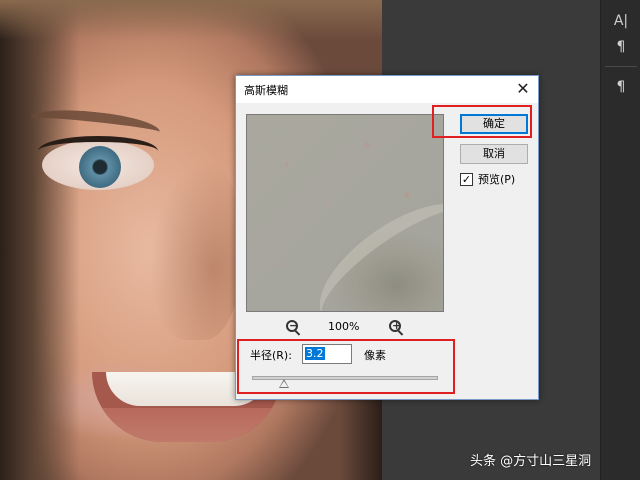 The width and height of the screenshot is (640, 480). What do you see at coordinates (621, 21) in the screenshot?
I see `character-panel-icon: A|` at bounding box center [621, 21].